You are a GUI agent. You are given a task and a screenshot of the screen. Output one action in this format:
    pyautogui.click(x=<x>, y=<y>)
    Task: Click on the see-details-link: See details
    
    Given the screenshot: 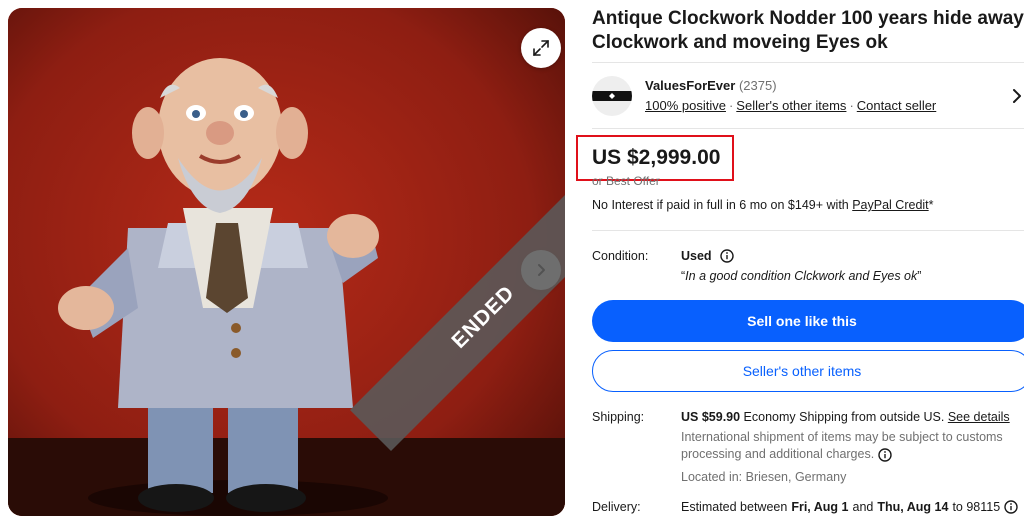 What is the action you would take?
    pyautogui.click(x=979, y=417)
    